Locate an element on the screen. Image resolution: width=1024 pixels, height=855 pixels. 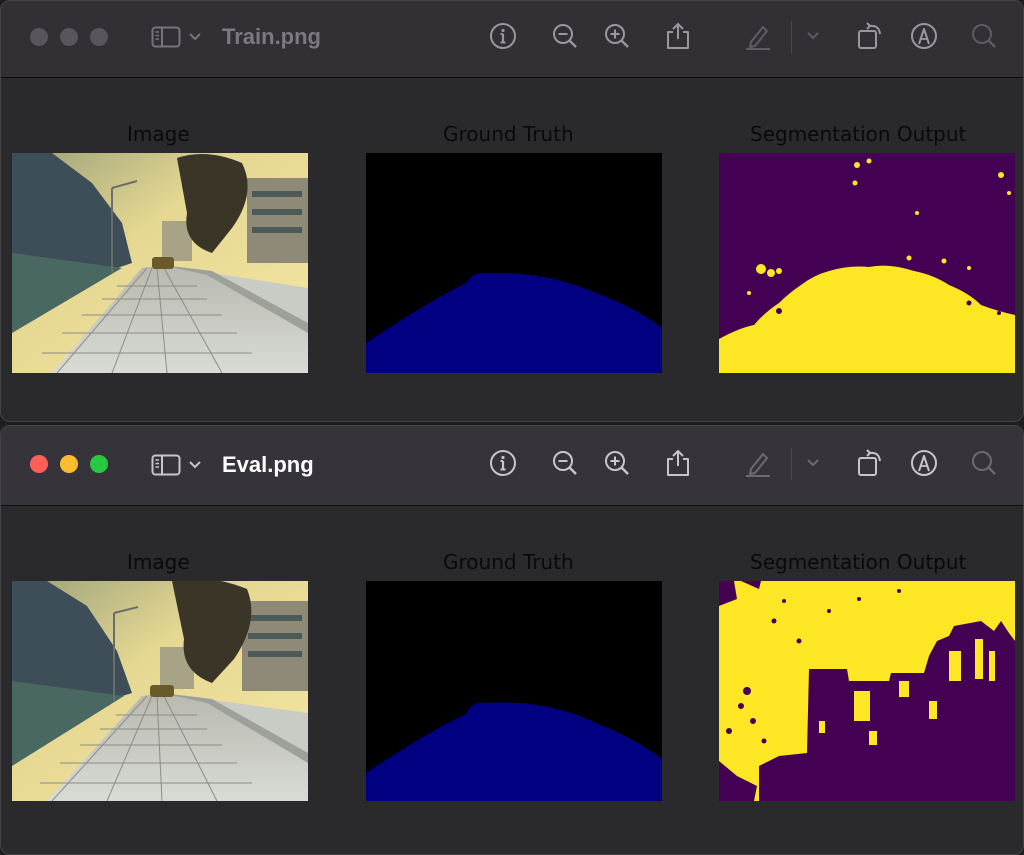
title-bar: Eval.png is located at coordinates (512, 466).